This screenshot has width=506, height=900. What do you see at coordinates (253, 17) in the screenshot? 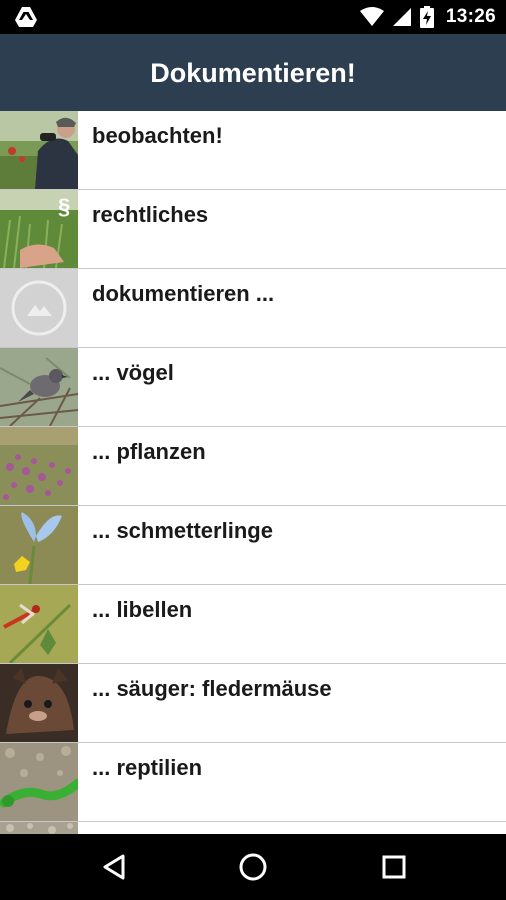
I see `status-bar: 13:26` at bounding box center [253, 17].